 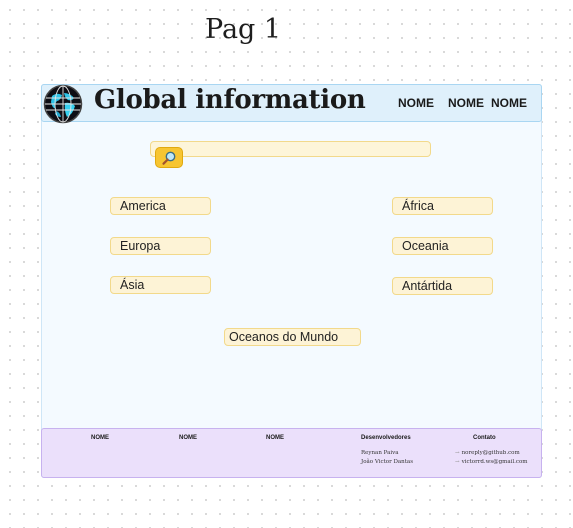 I want to click on footer-contact-2-text: victorrd.ws@gmail.com, so click(x=494, y=462).